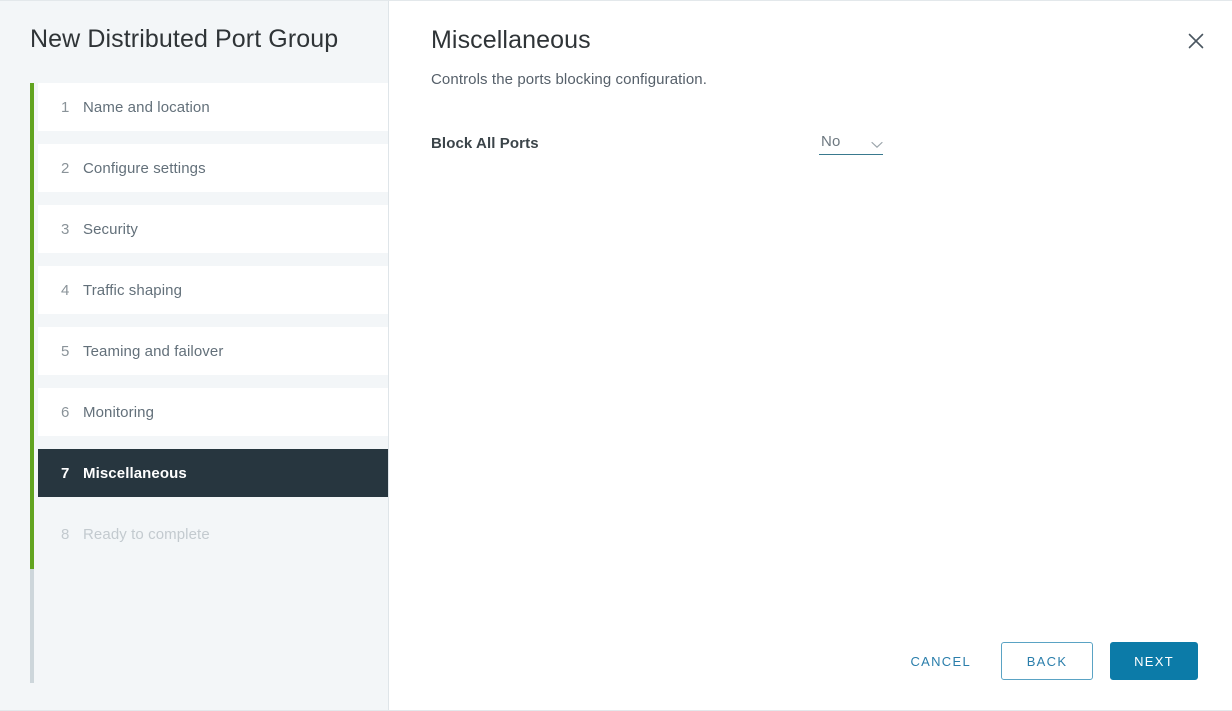 This screenshot has width=1232, height=711. I want to click on close-icon, so click(1196, 41).